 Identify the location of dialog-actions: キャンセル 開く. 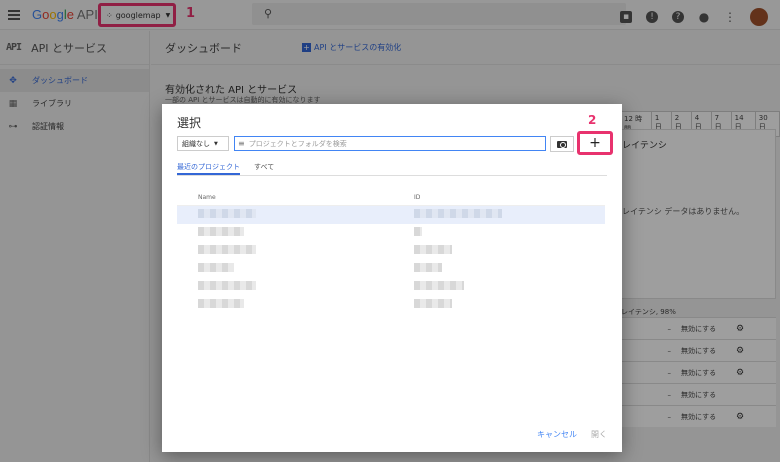
(572, 434).